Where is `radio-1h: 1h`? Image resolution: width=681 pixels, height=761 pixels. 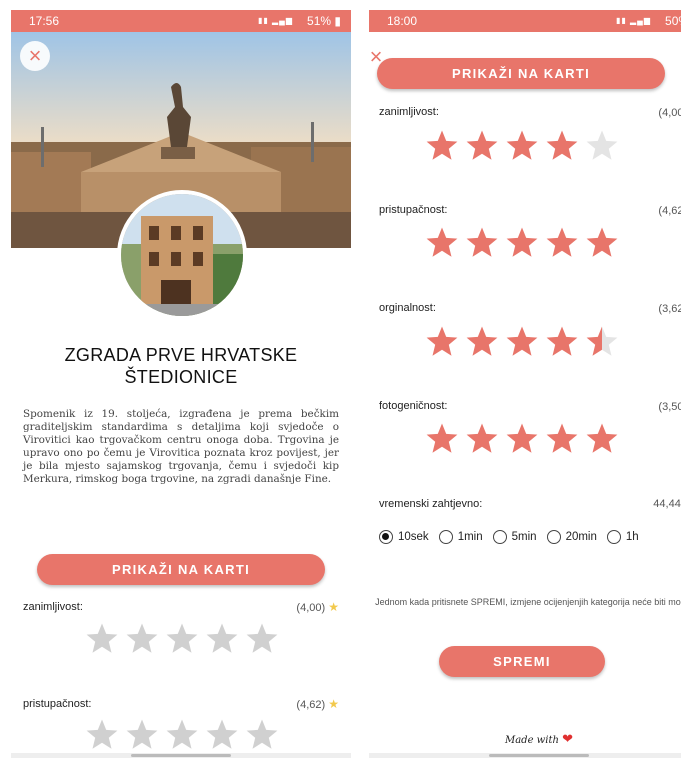
radio-1h: 1h is located at coordinates (622, 537).